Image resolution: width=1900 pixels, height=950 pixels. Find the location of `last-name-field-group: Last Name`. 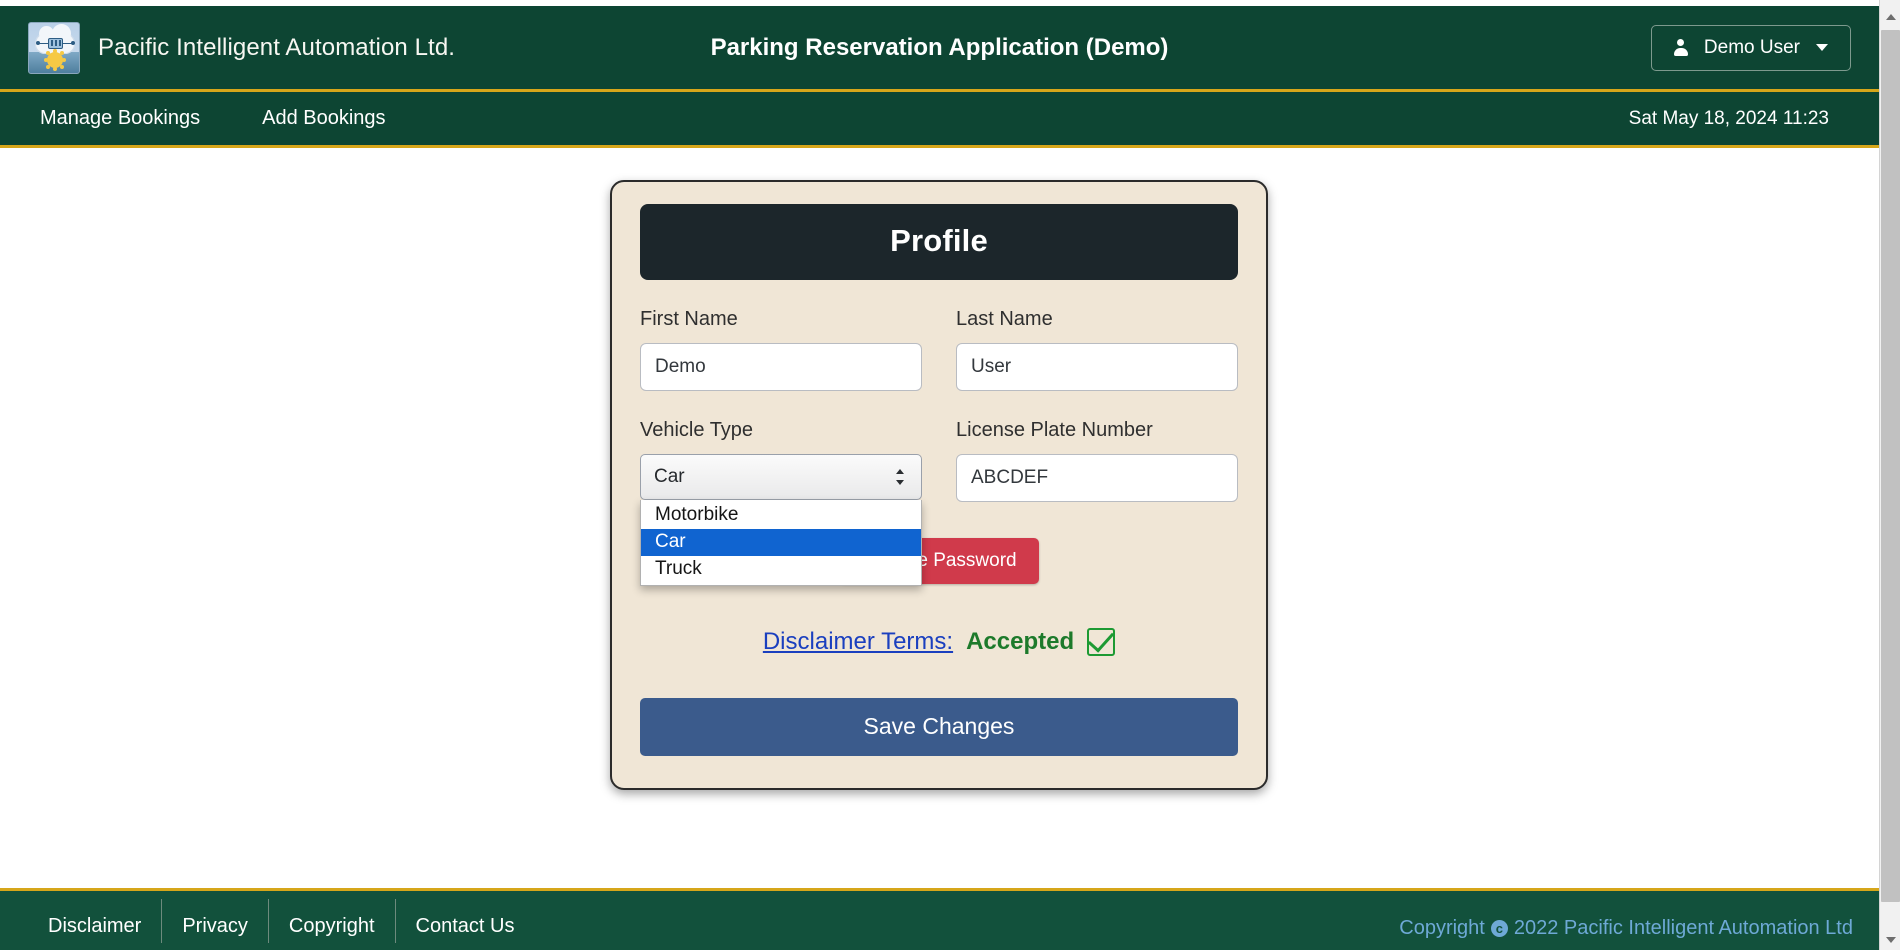

last-name-field-group: Last Name is located at coordinates (1097, 349).